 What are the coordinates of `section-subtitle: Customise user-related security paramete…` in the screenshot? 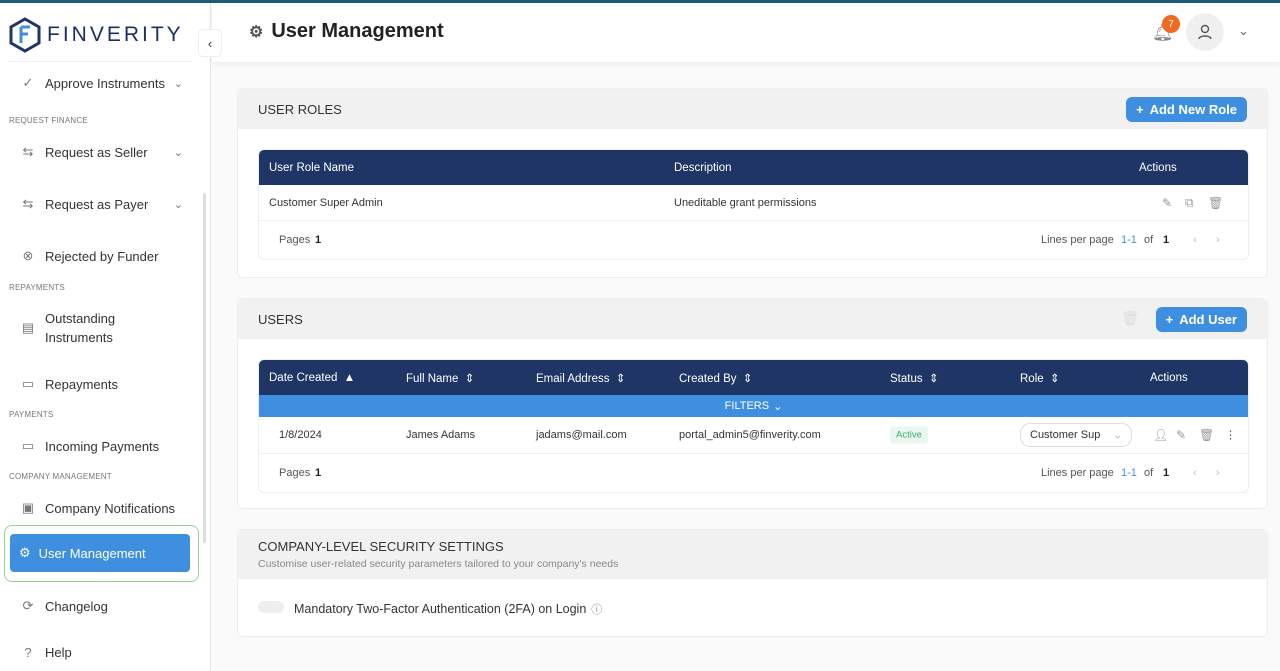 It's located at (438, 564).